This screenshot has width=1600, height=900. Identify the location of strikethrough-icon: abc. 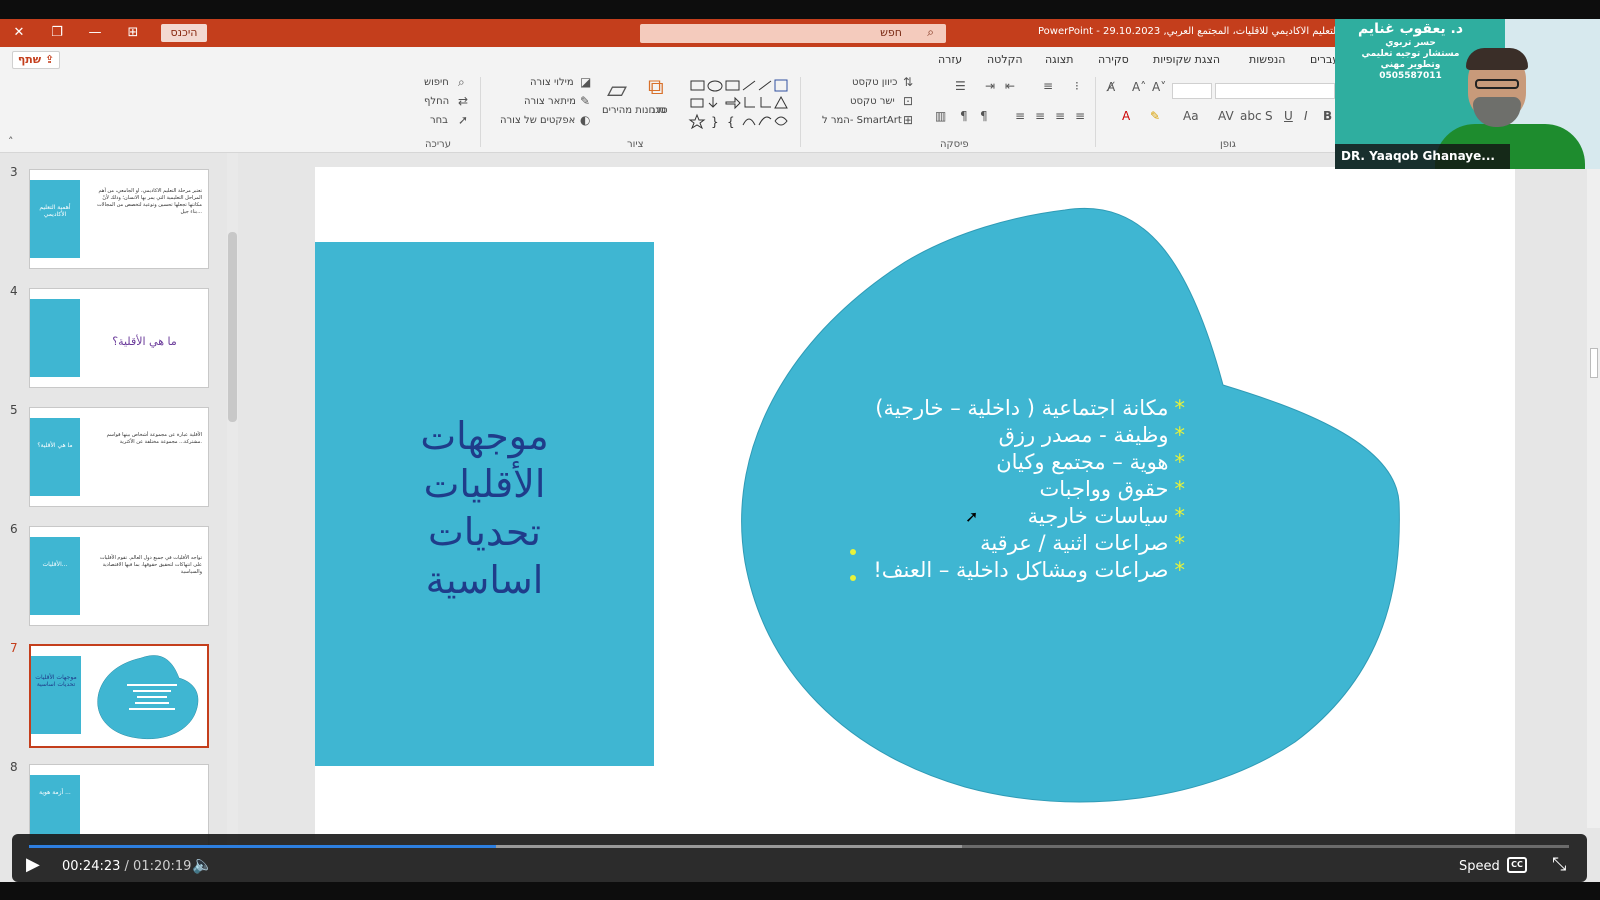
(1251, 116).